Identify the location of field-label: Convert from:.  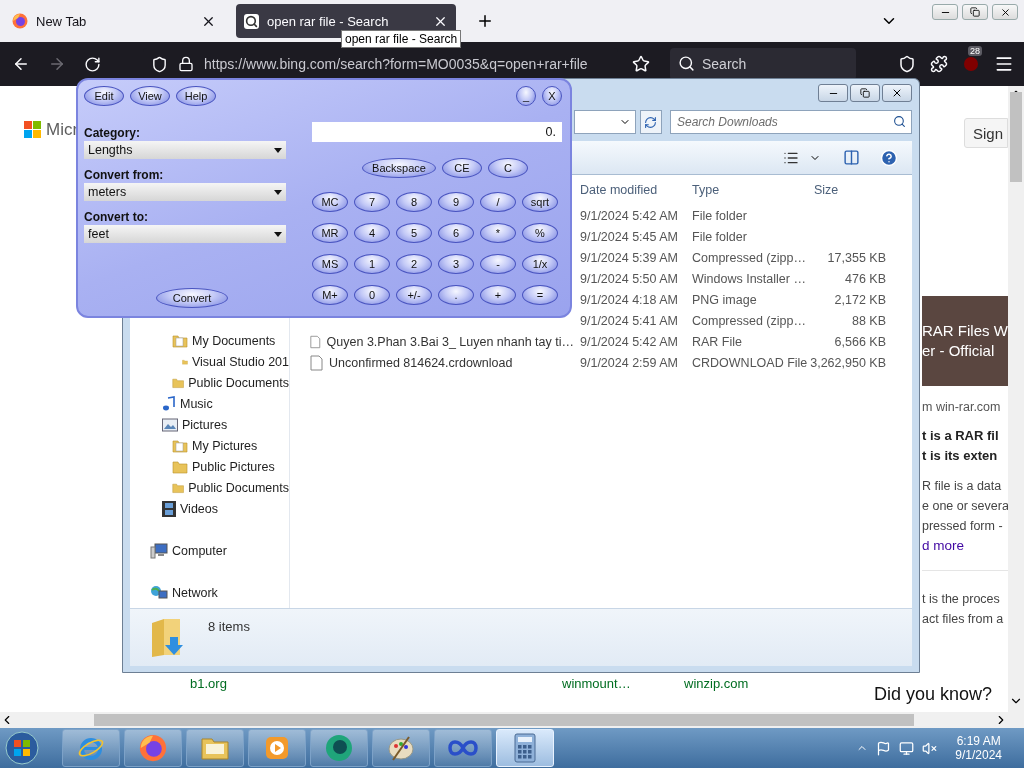
(124, 175).